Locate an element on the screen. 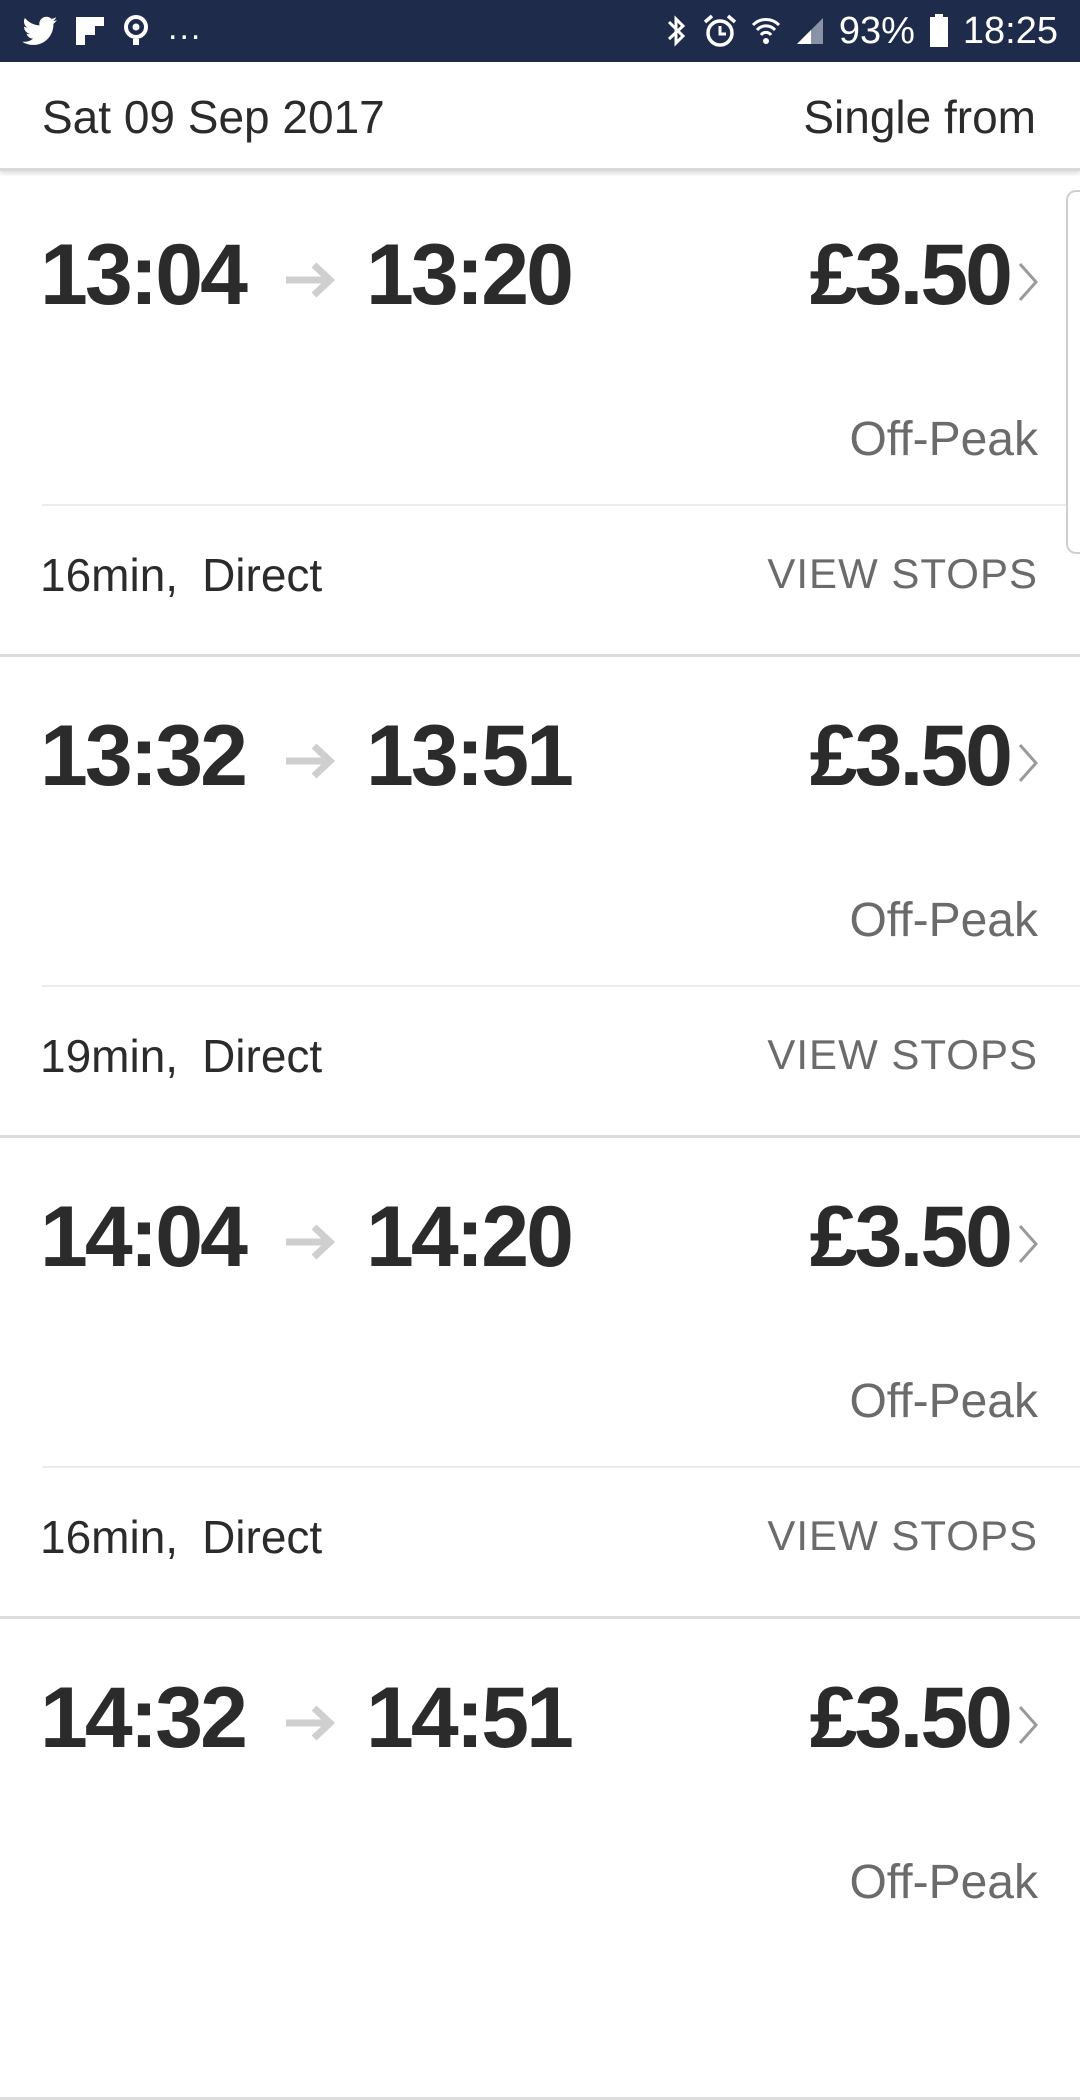 This screenshot has height=2100, width=1080. wifi-icon is located at coordinates (766, 31).